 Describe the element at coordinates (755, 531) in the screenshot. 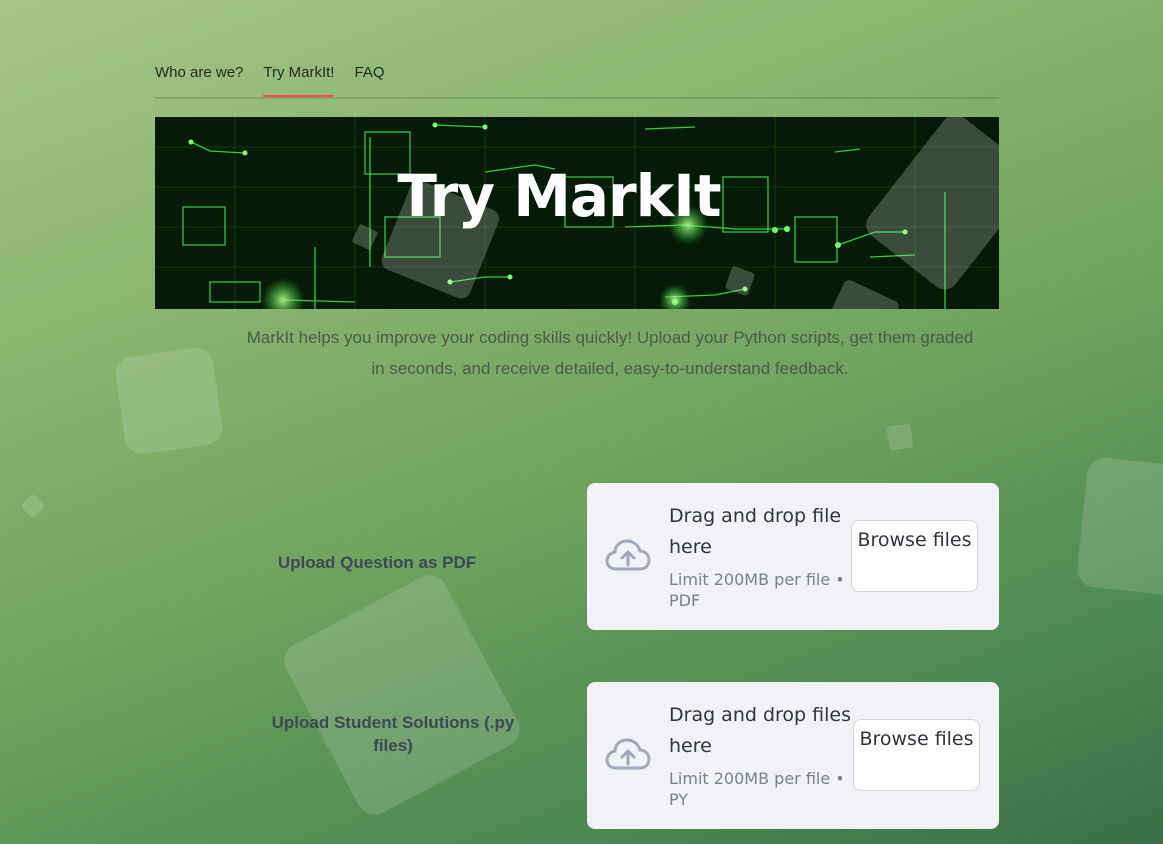

I see `drop-instruction: Drag and drop file here` at that location.